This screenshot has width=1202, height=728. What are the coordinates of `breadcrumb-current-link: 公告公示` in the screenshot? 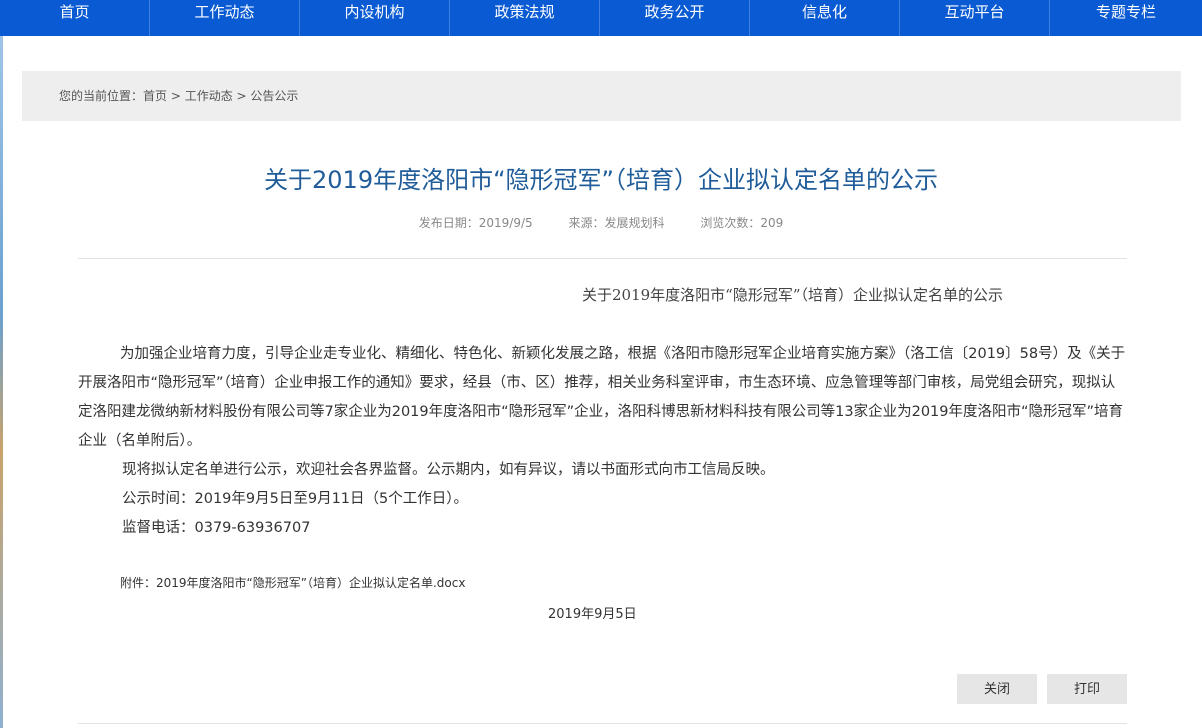 It's located at (274, 96).